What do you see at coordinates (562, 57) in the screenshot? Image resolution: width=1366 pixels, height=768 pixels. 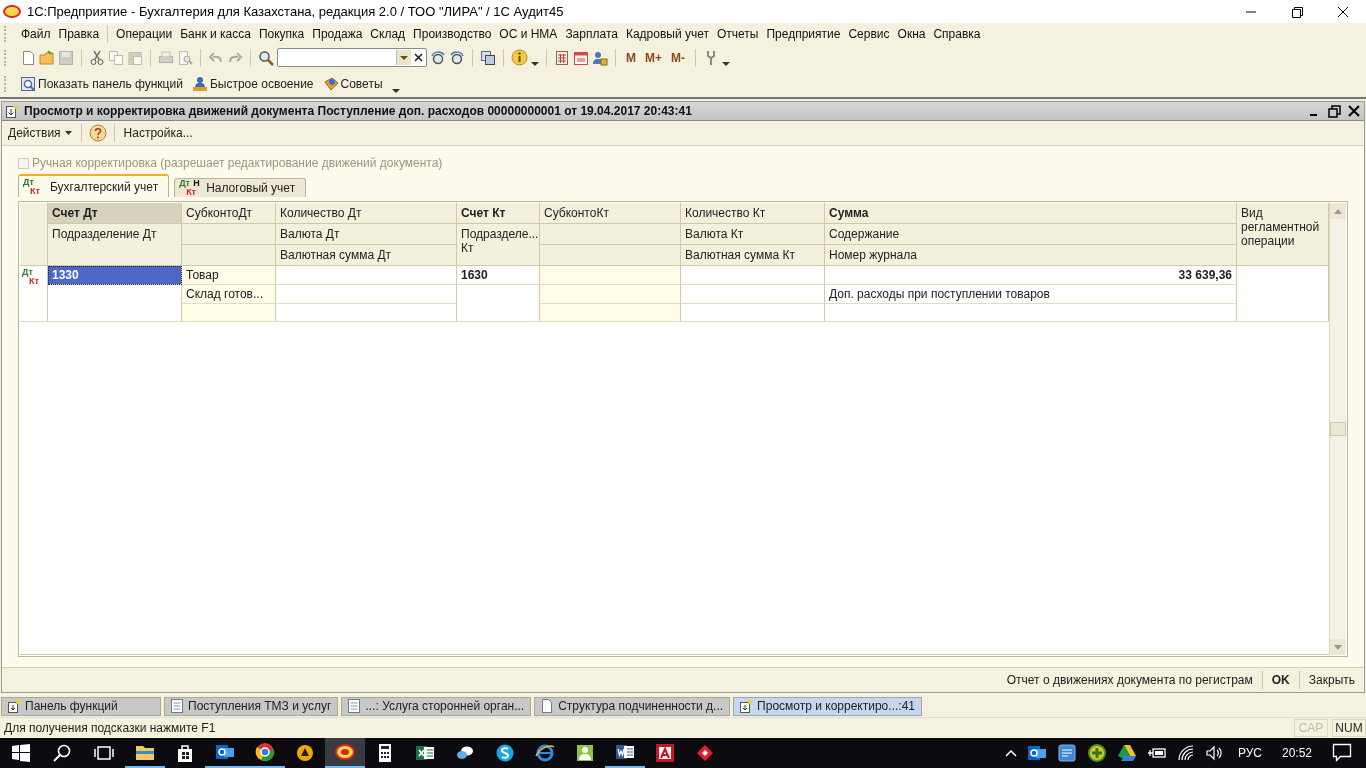 I see `calculator-icon` at bounding box center [562, 57].